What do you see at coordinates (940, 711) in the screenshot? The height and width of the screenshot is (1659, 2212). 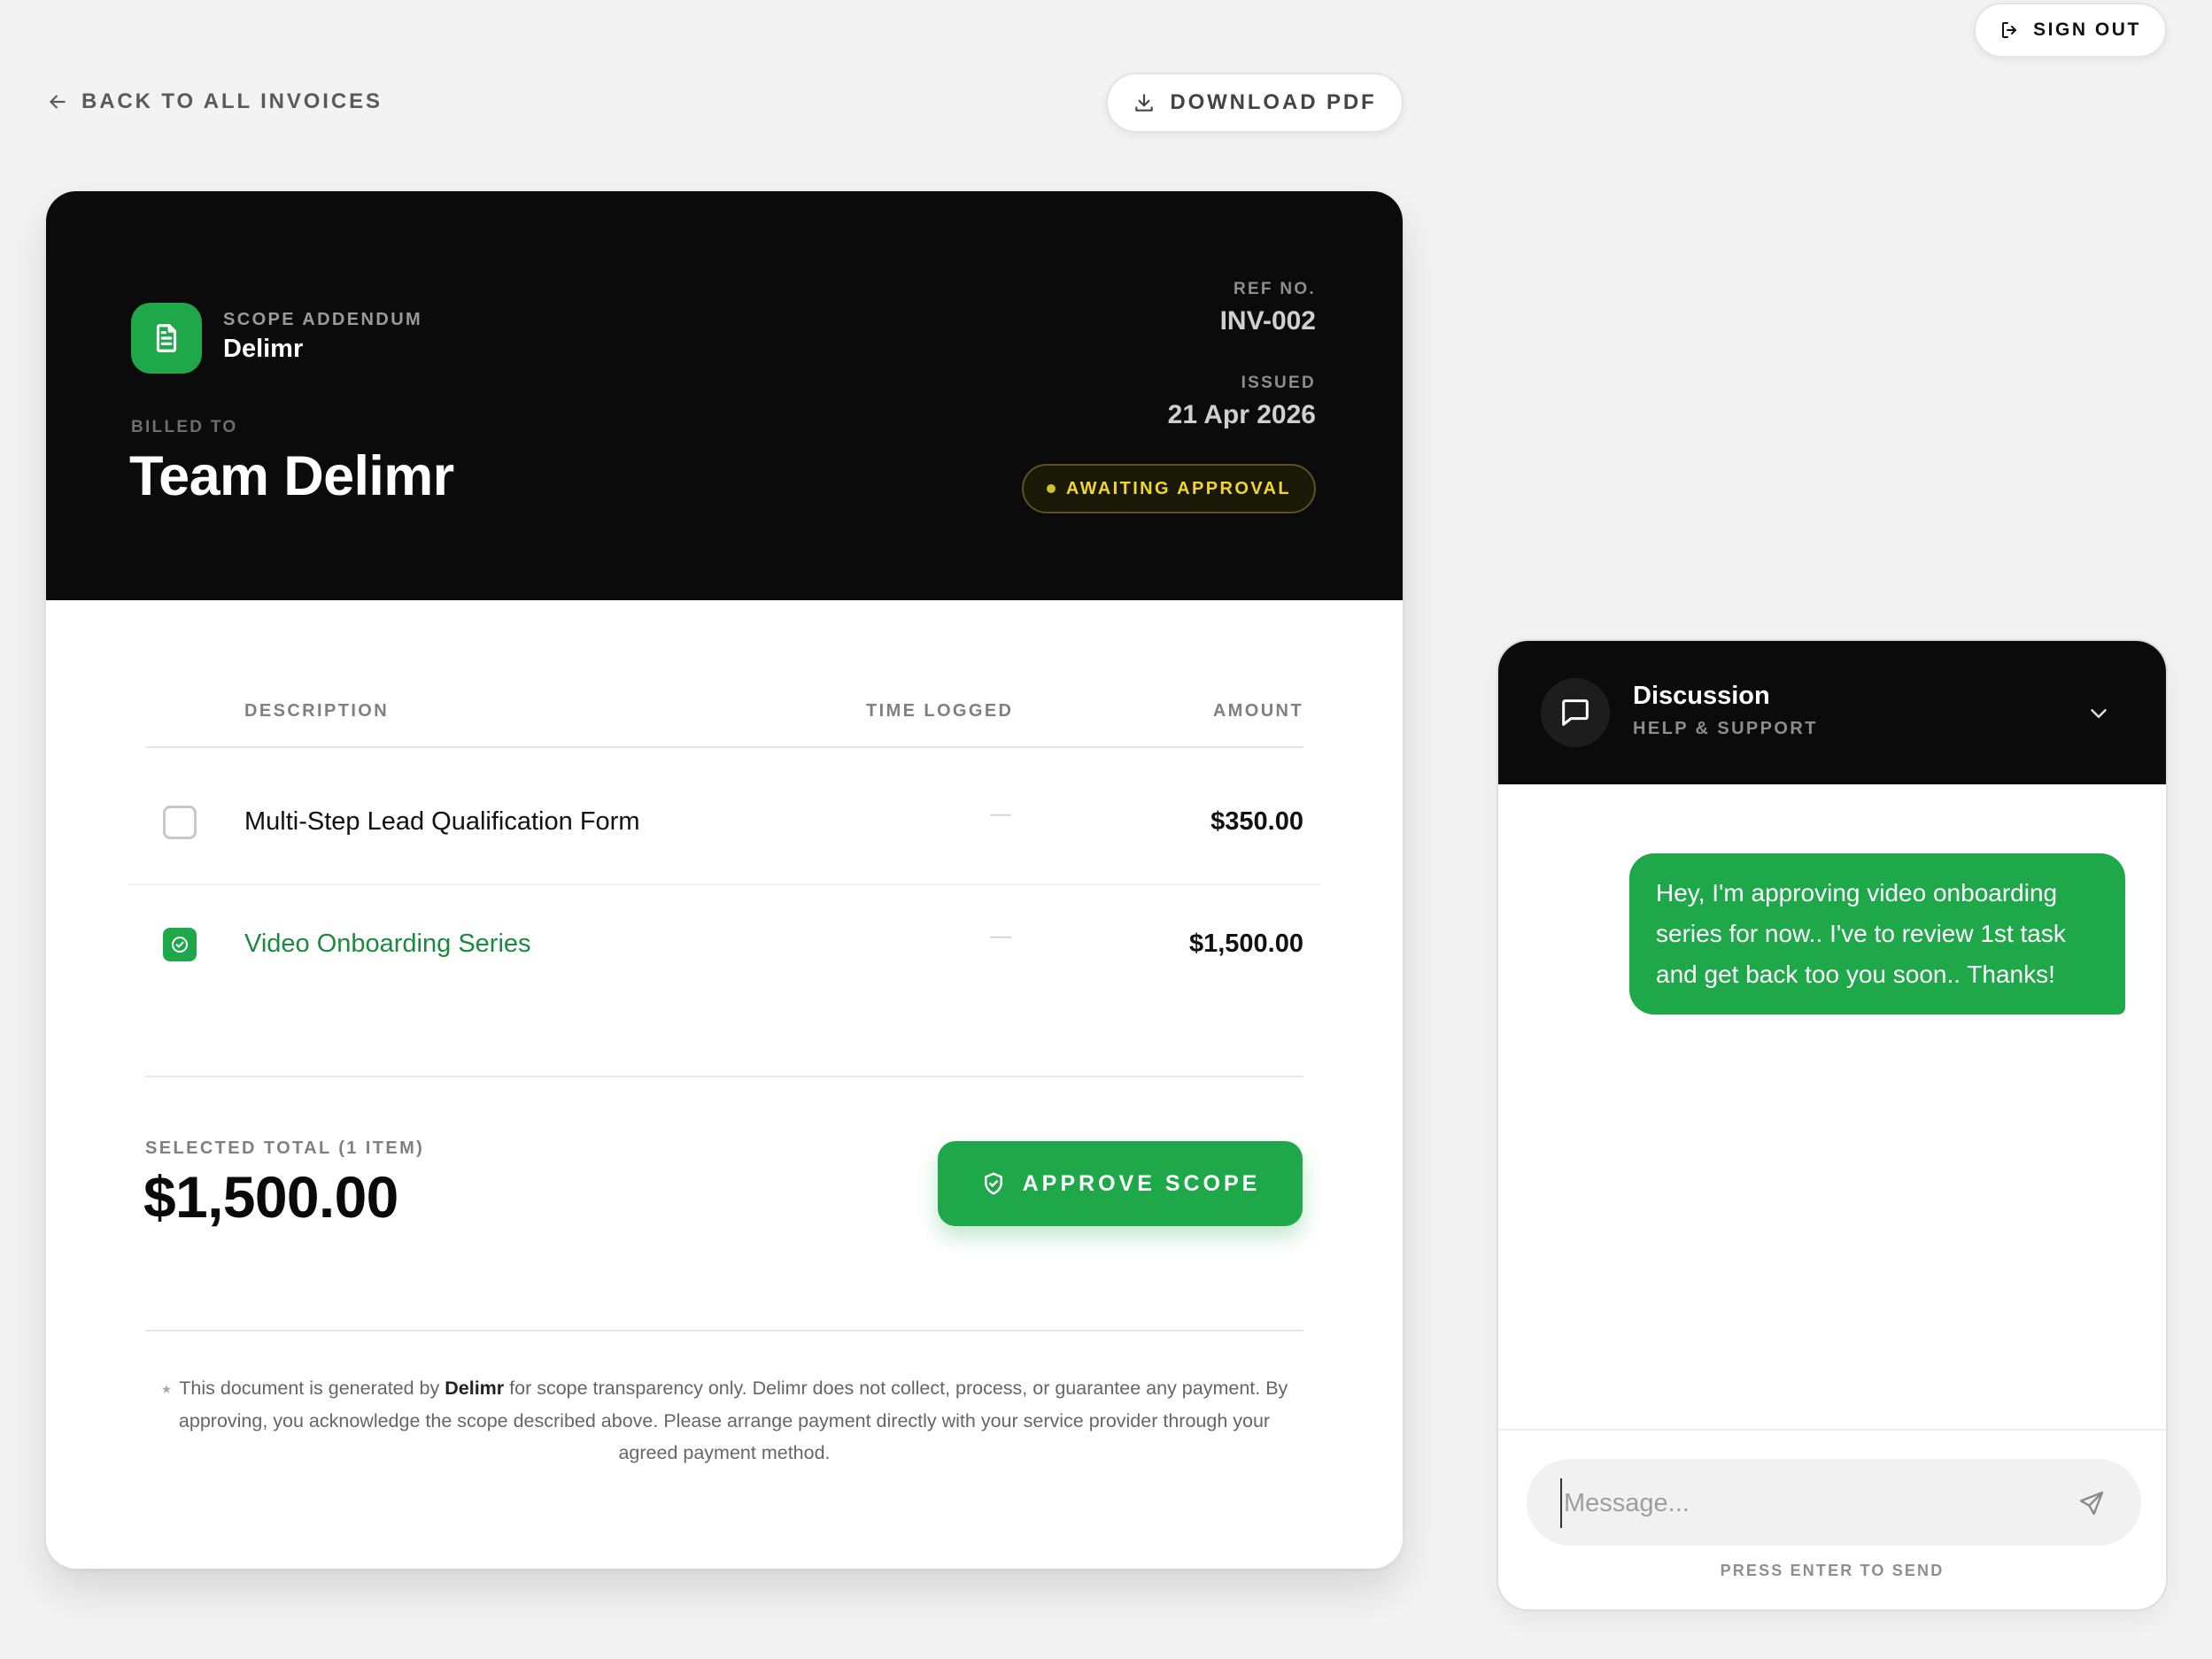 I see `column-time-logged: TIME LOGGED` at bounding box center [940, 711].